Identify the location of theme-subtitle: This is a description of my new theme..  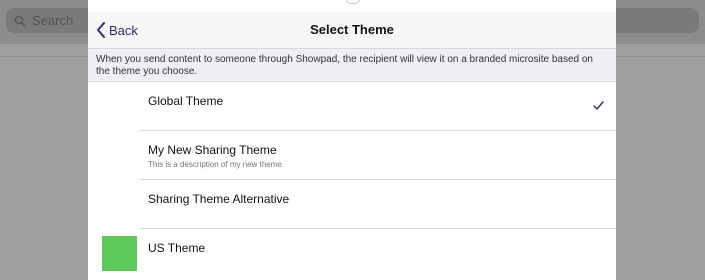
(216, 164).